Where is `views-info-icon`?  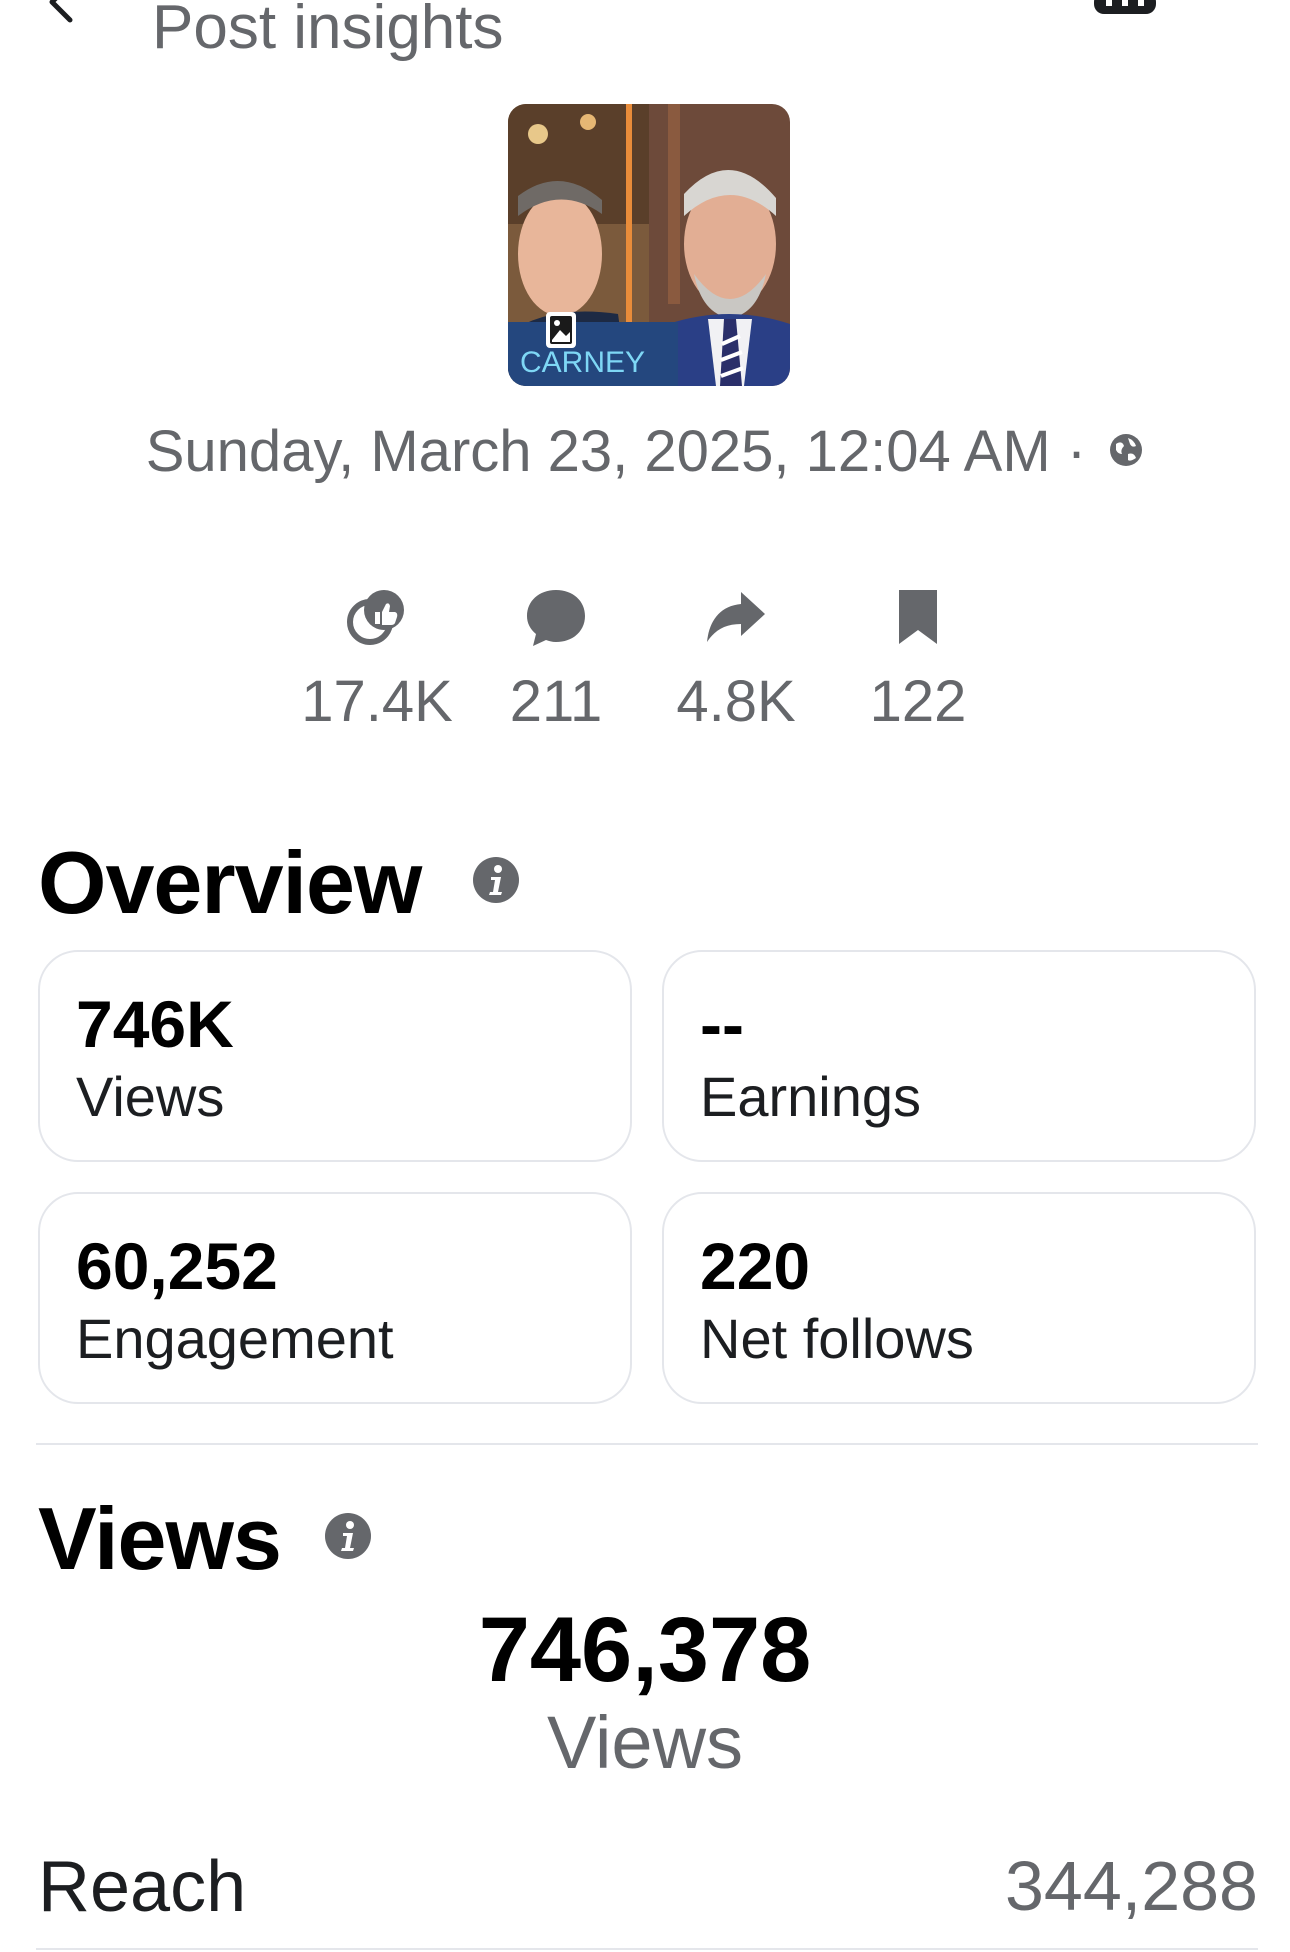 views-info-icon is located at coordinates (348, 1536).